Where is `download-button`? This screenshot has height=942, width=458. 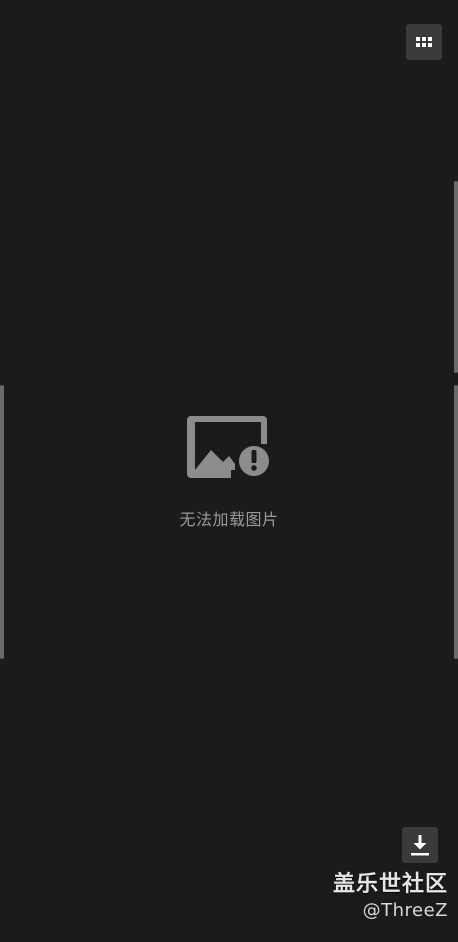 download-button is located at coordinates (420, 845).